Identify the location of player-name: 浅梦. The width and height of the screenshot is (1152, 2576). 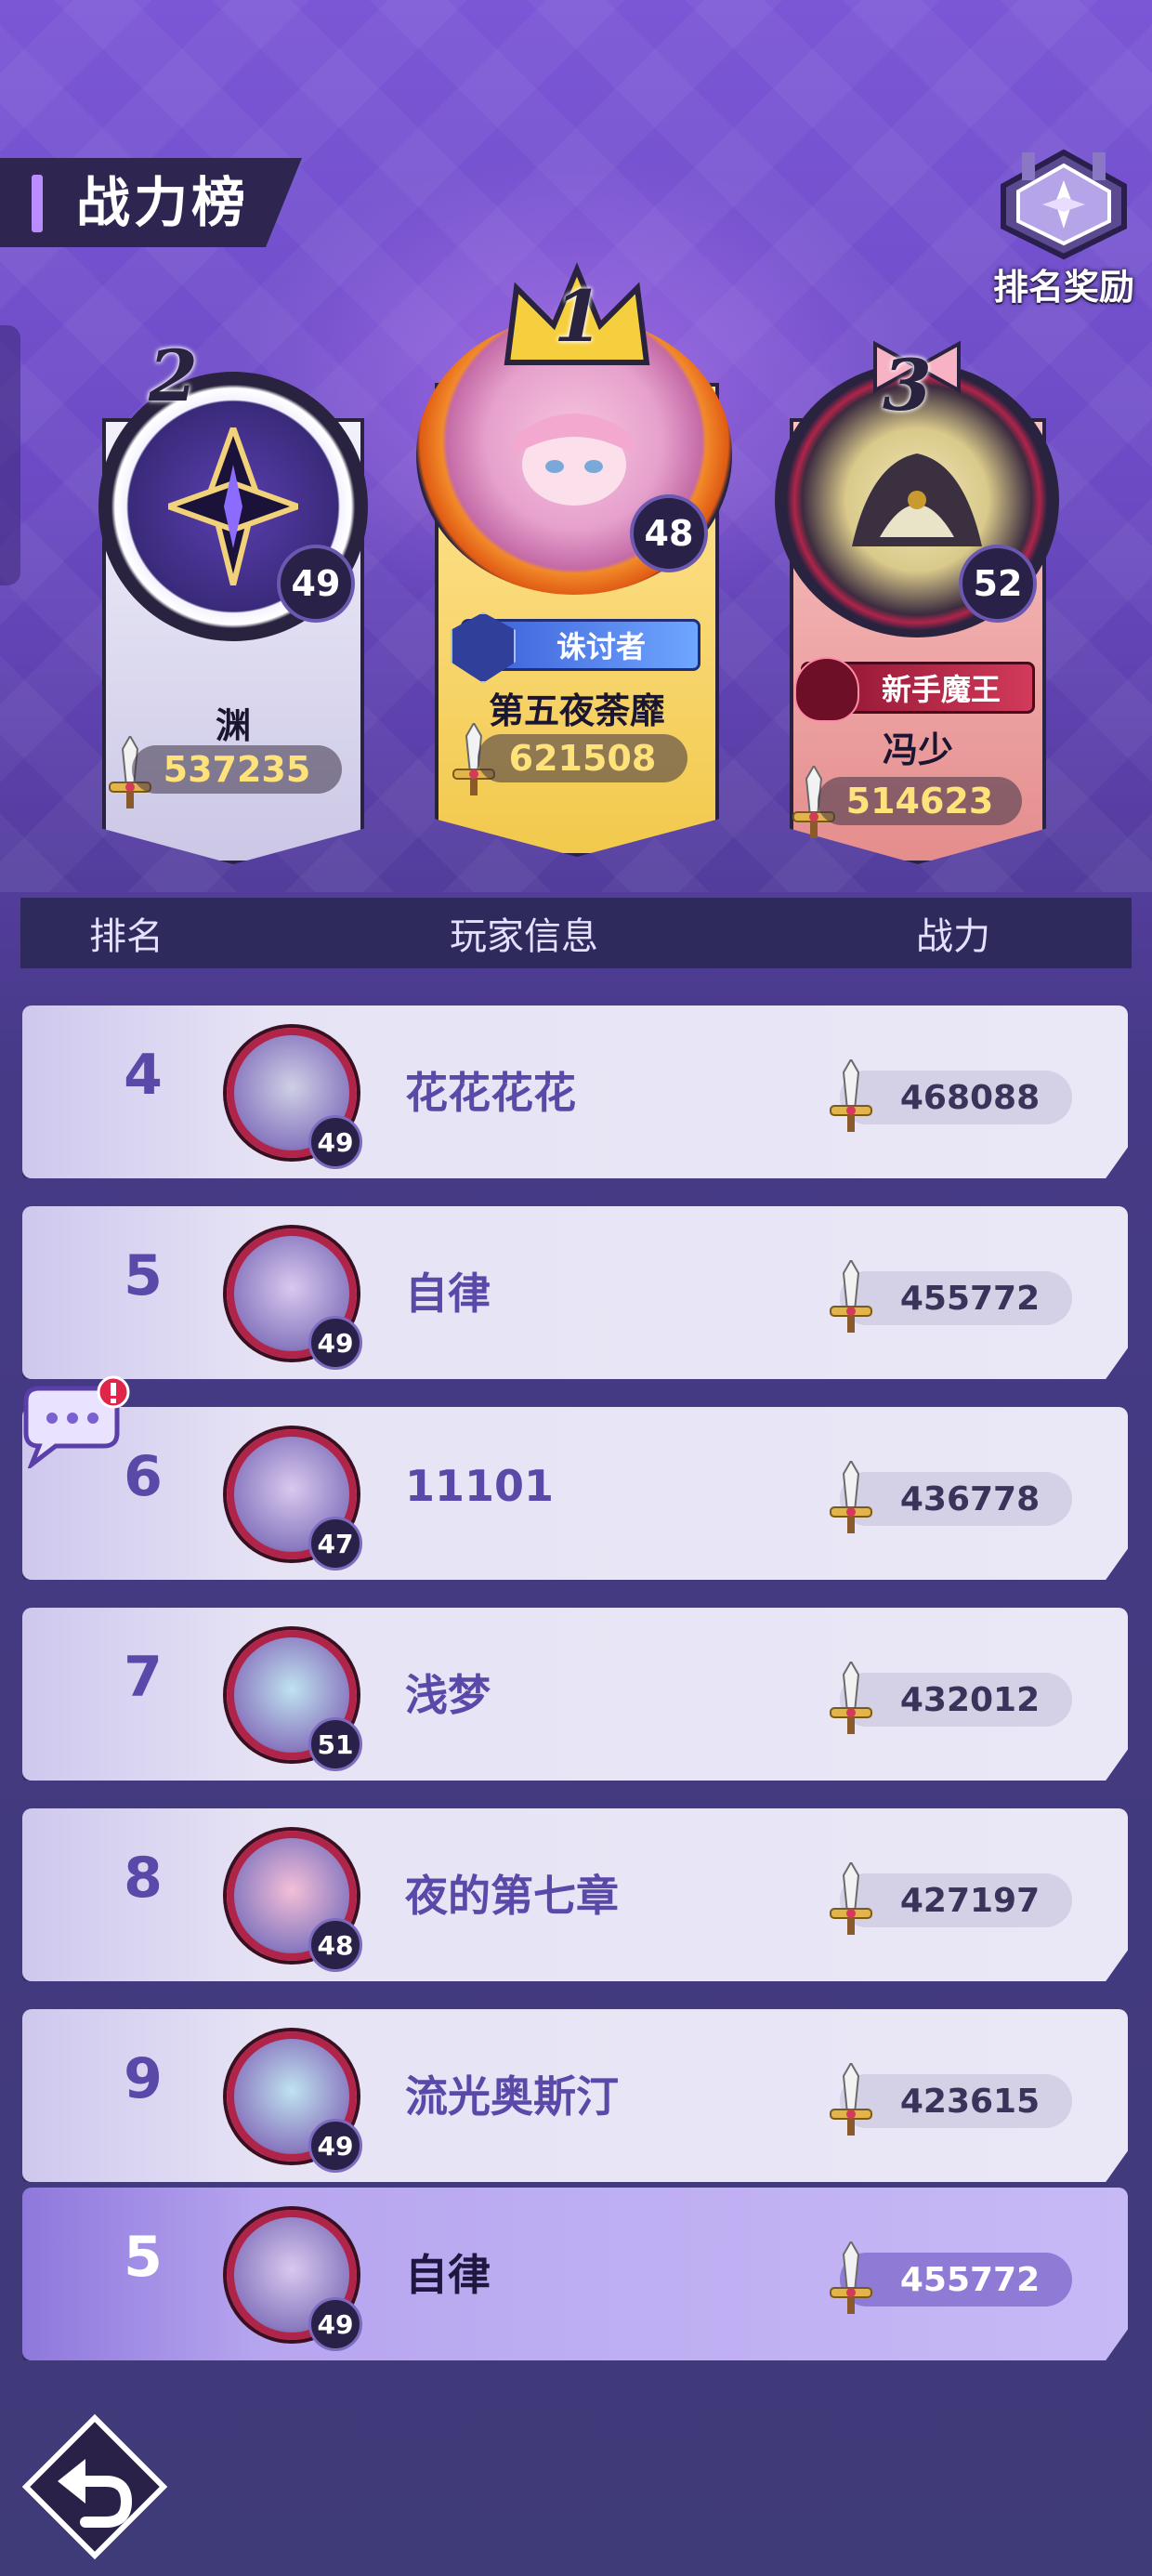
(448, 1695).